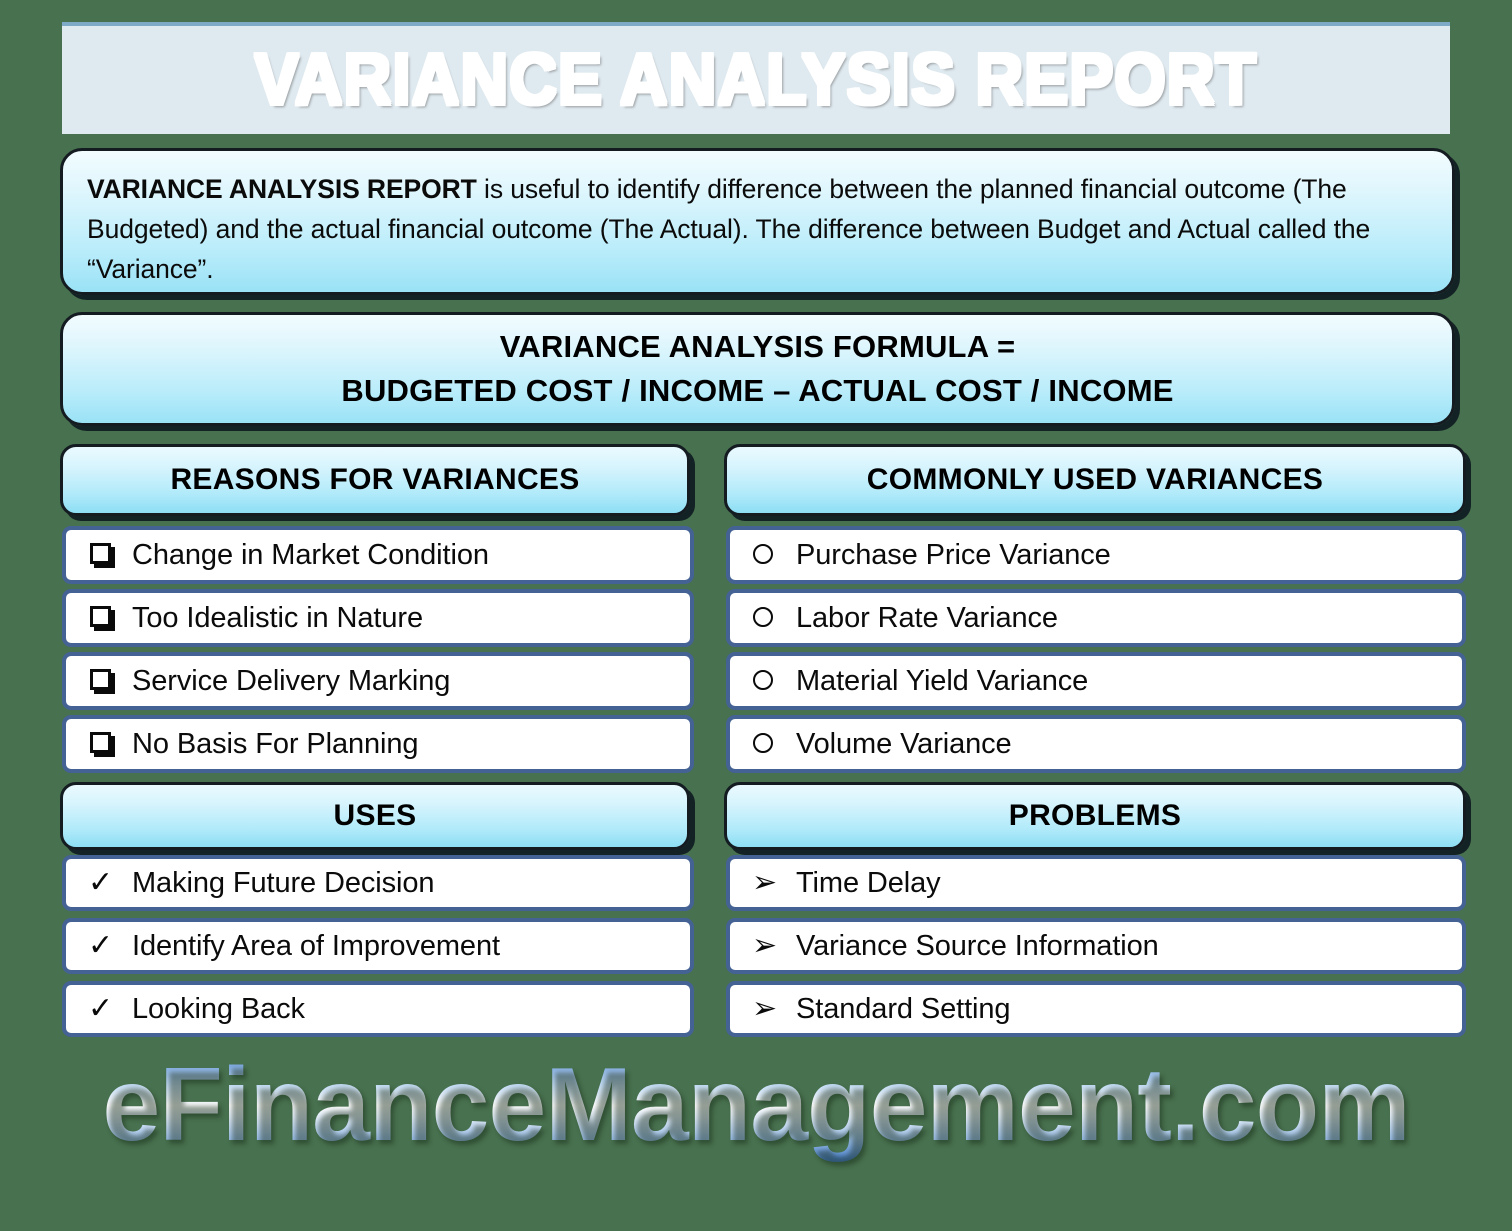  Describe the element at coordinates (310, 554) in the screenshot. I see `list-item-label: Change in Market Condition` at that location.